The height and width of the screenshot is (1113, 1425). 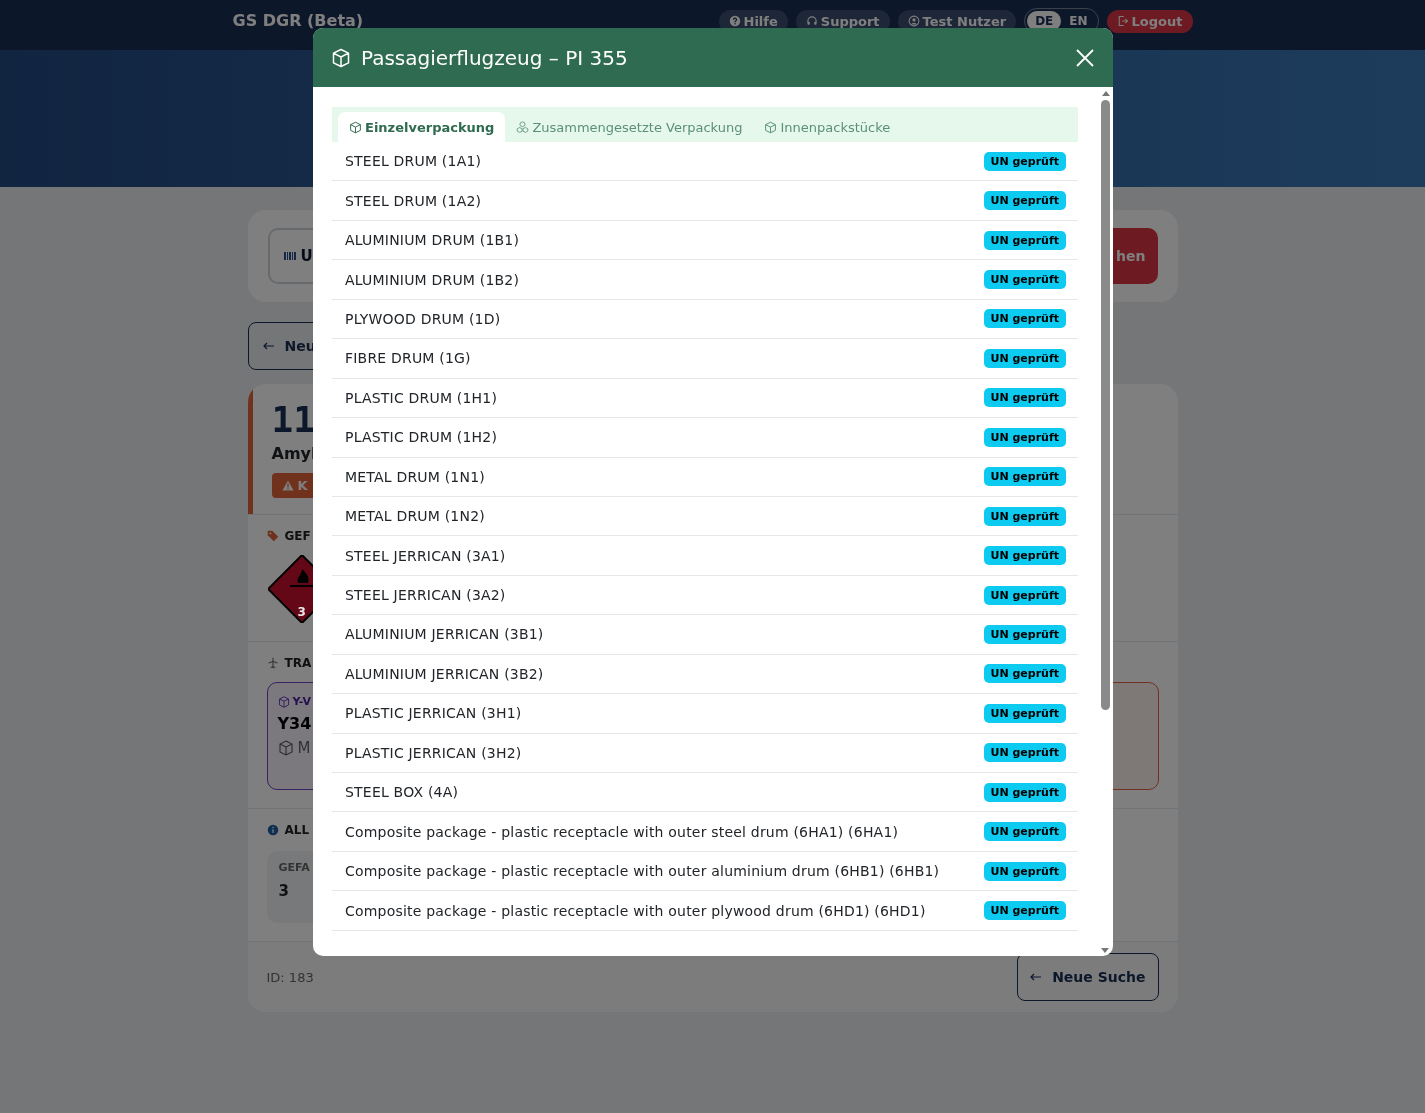 What do you see at coordinates (290, 977) in the screenshot?
I see `record-id: ID: 183` at bounding box center [290, 977].